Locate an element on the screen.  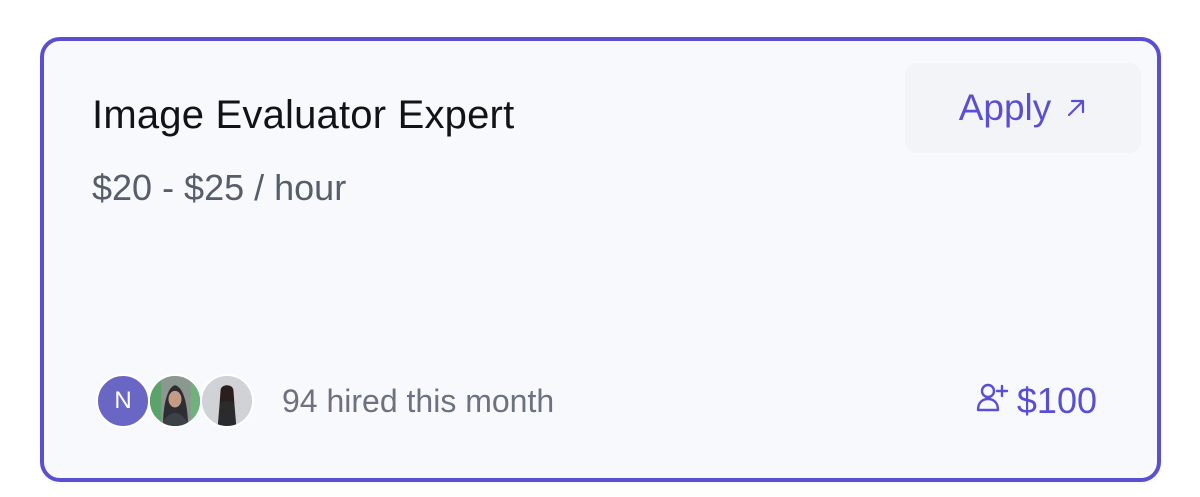
user-plus-icon is located at coordinates (992, 401).